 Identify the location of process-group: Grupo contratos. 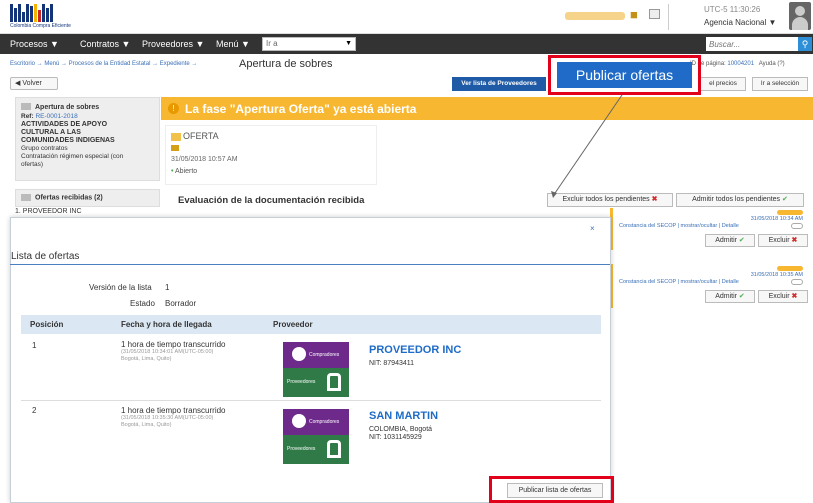
(44, 148).